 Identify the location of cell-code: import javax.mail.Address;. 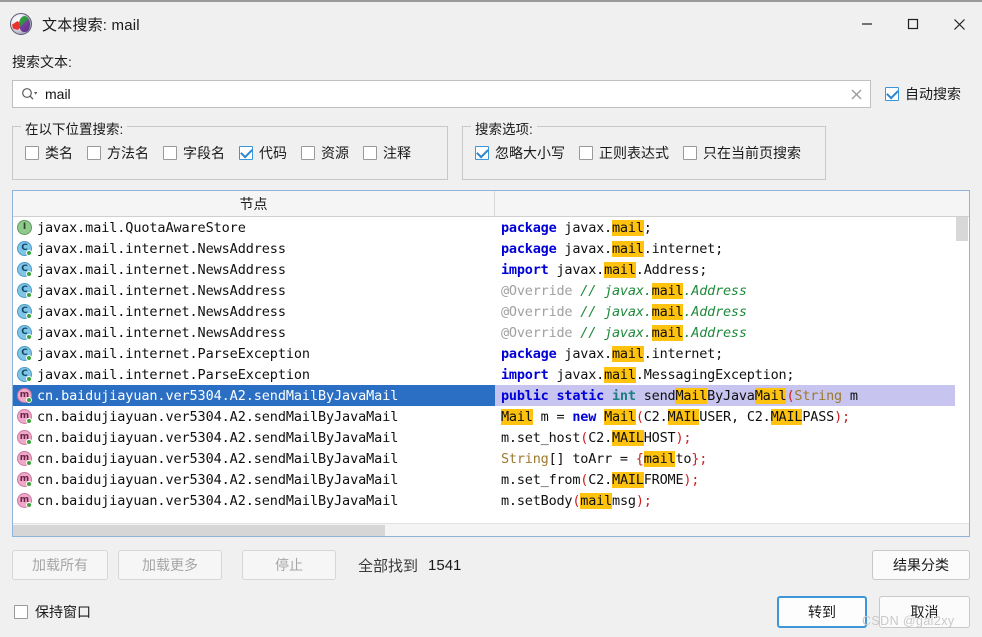
(732, 269).